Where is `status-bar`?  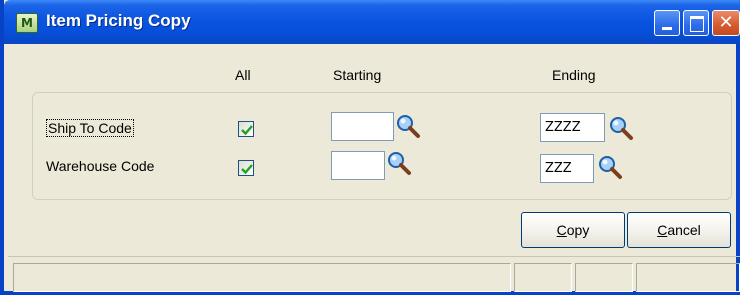
status-bar is located at coordinates (374, 274).